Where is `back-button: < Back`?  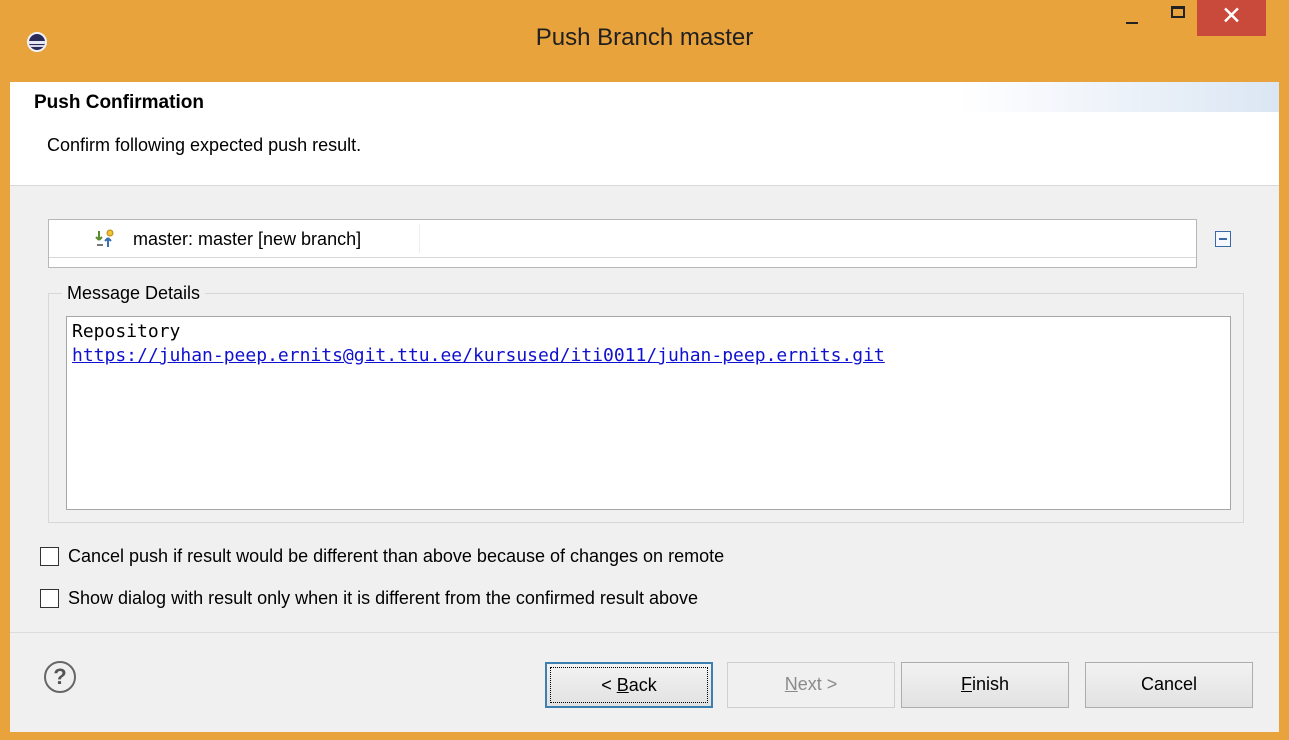 back-button: < Back is located at coordinates (629, 685).